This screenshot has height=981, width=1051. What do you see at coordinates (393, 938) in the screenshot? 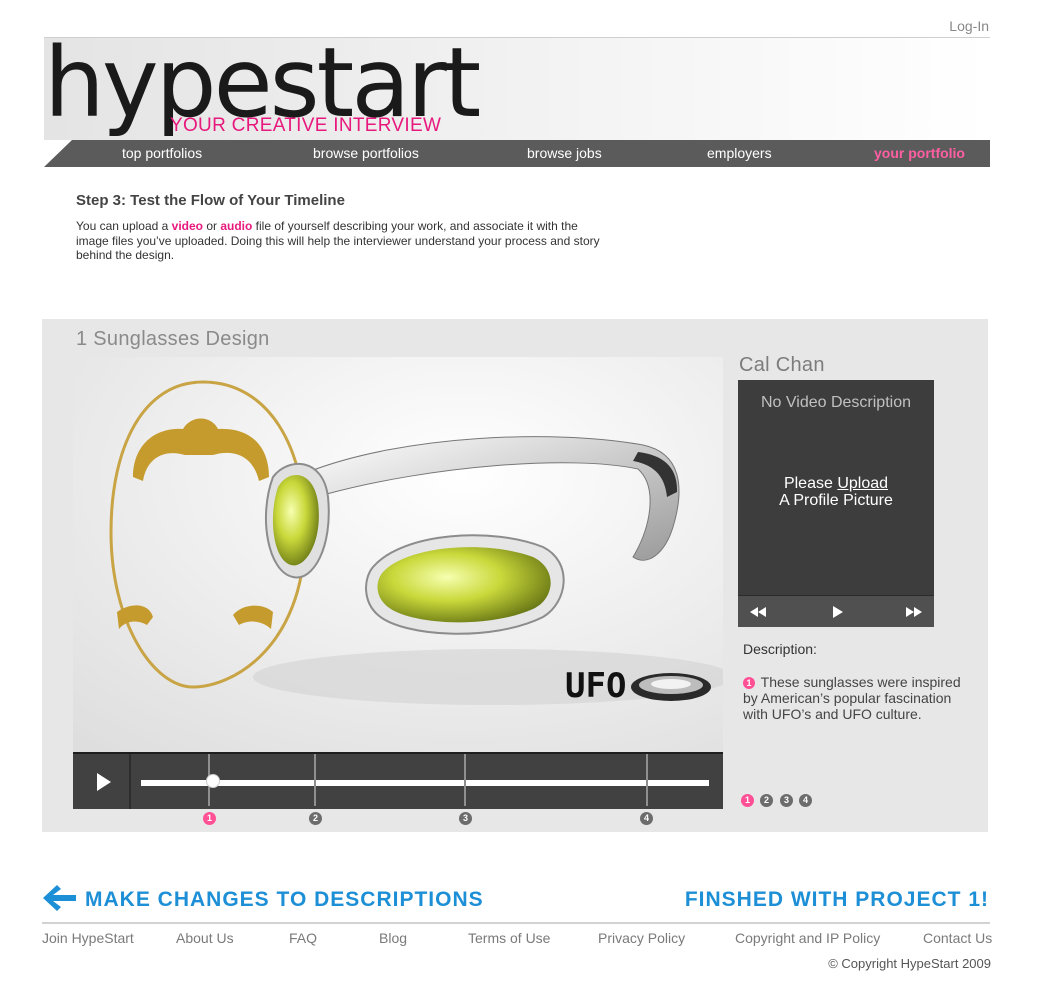
I see `footer-link-blog: Blog` at bounding box center [393, 938].